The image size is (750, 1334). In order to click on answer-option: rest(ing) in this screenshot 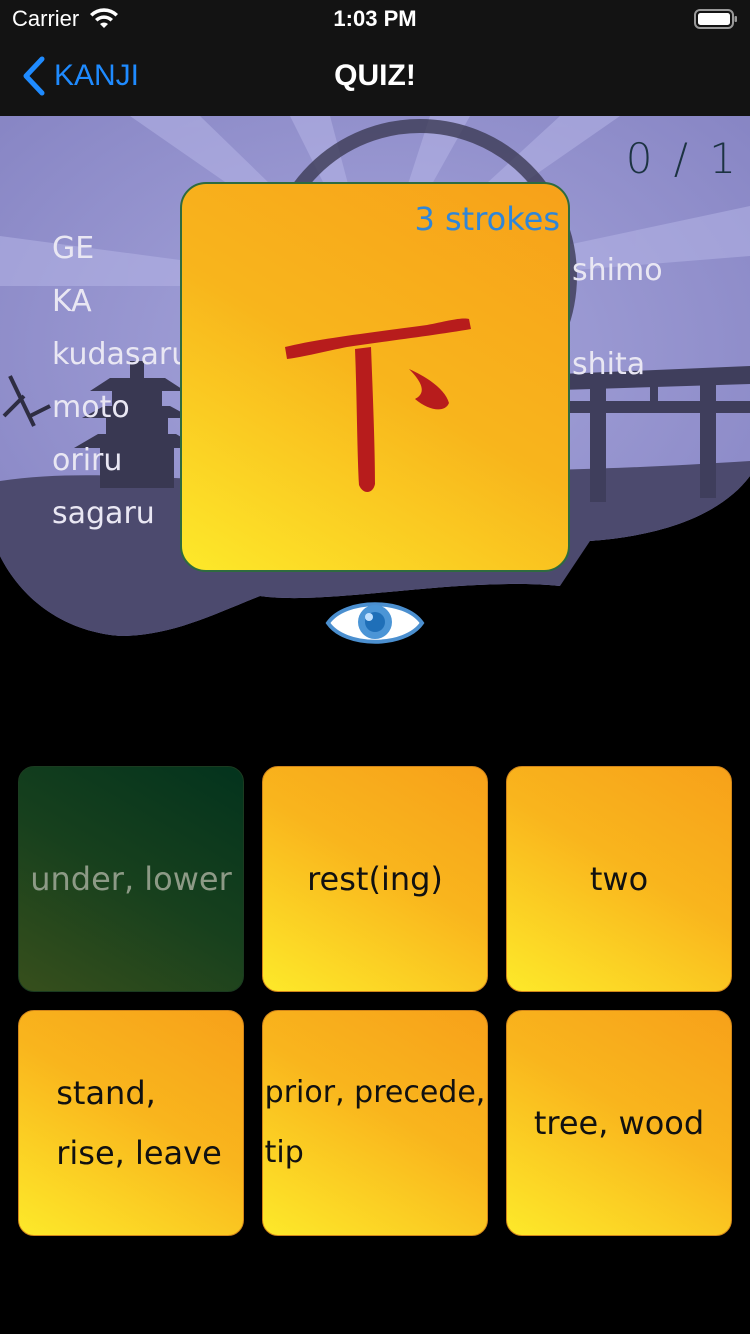, I will do `click(375, 879)`.